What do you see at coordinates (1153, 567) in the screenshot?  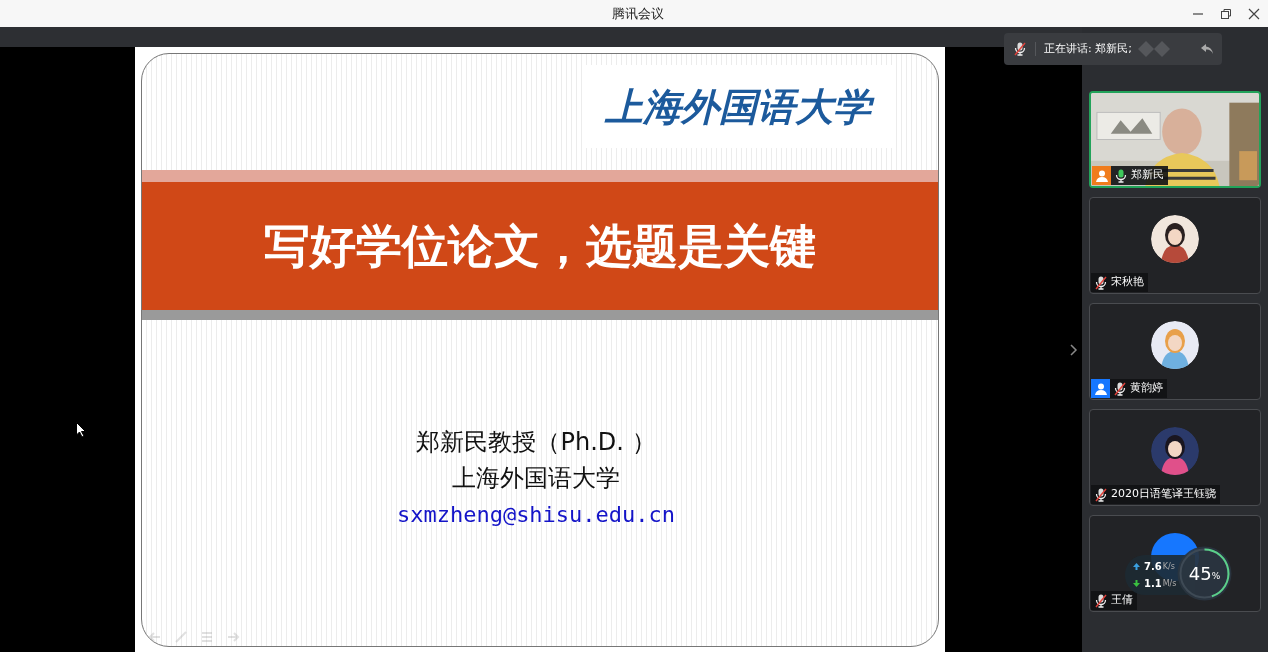 I see `upload-speed: 7.6` at bounding box center [1153, 567].